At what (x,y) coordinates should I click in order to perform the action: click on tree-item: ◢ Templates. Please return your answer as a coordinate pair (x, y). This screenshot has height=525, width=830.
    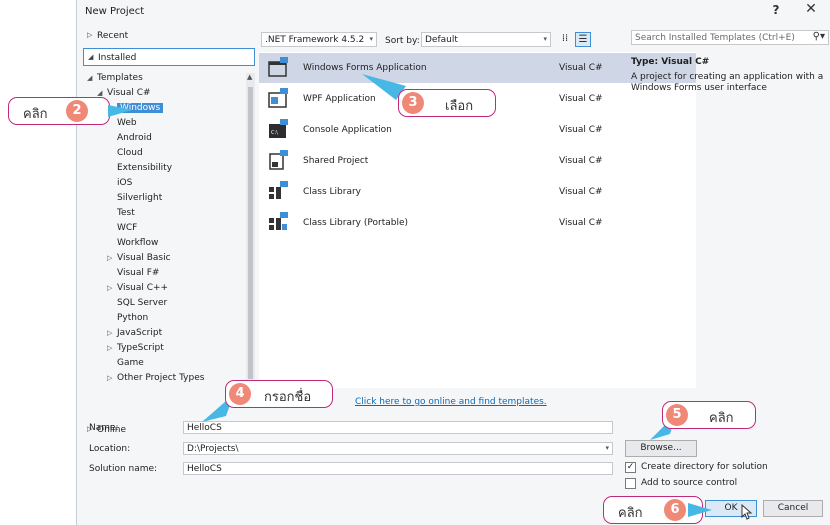
    Looking at the image, I should click on (115, 80).